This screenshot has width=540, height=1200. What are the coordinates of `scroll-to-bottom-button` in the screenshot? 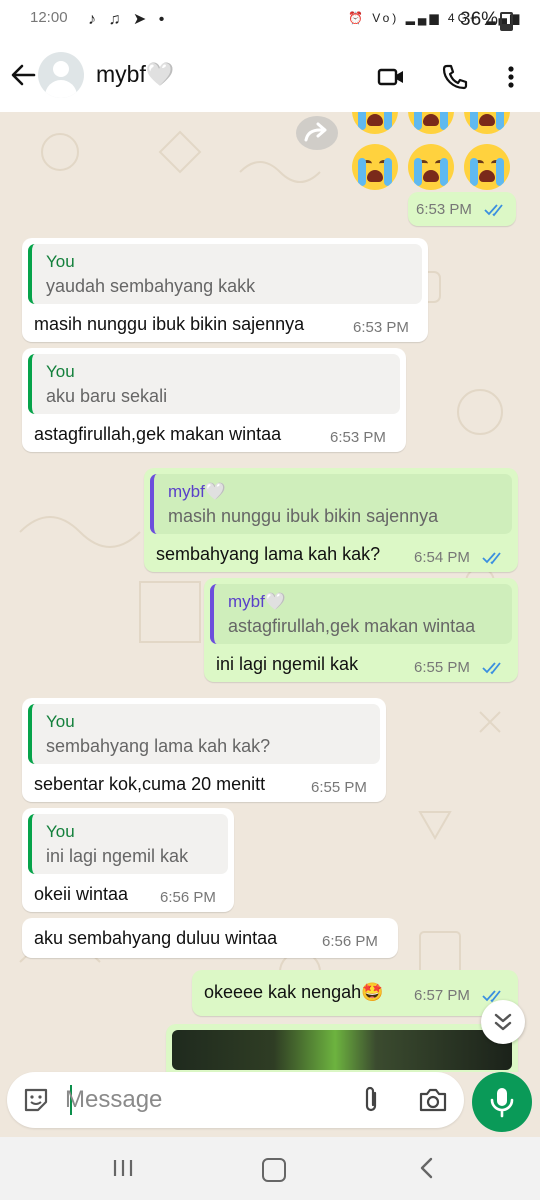 It's located at (503, 1022).